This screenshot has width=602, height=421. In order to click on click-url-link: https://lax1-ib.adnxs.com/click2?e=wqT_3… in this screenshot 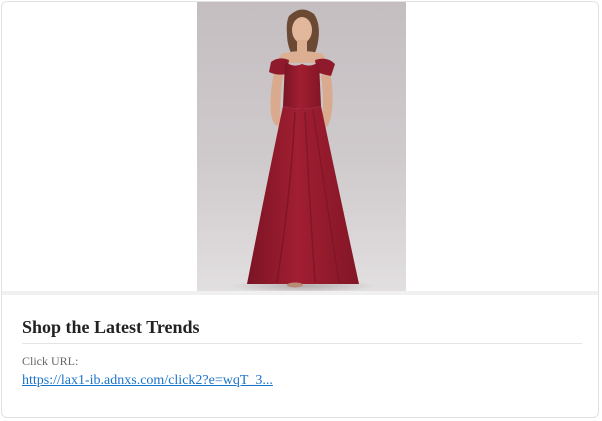, I will do `click(147, 381)`.